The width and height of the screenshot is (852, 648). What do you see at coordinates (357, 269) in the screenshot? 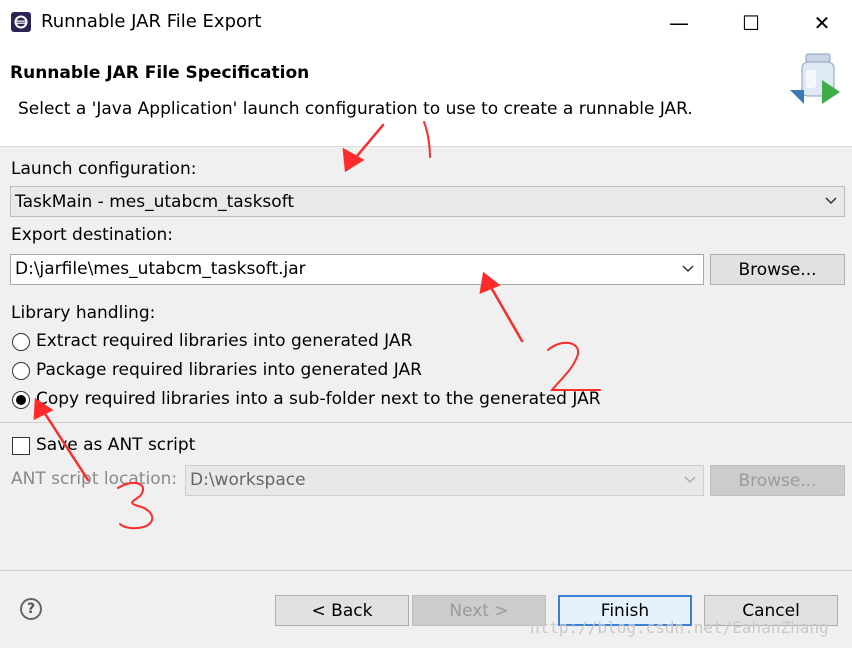
I see `export-destination-field: D:\jarfile\mes_utabcm_tasksoft.jar` at bounding box center [357, 269].